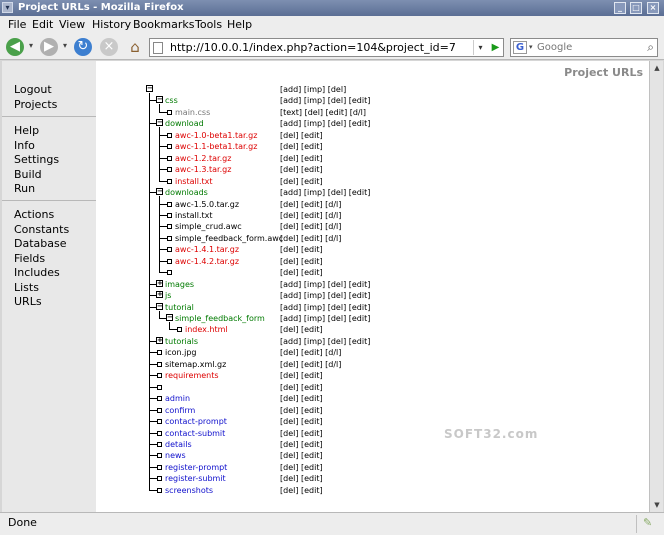 The image size is (664, 535). I want to click on sidebar-item-logout: Logout, so click(33, 89).